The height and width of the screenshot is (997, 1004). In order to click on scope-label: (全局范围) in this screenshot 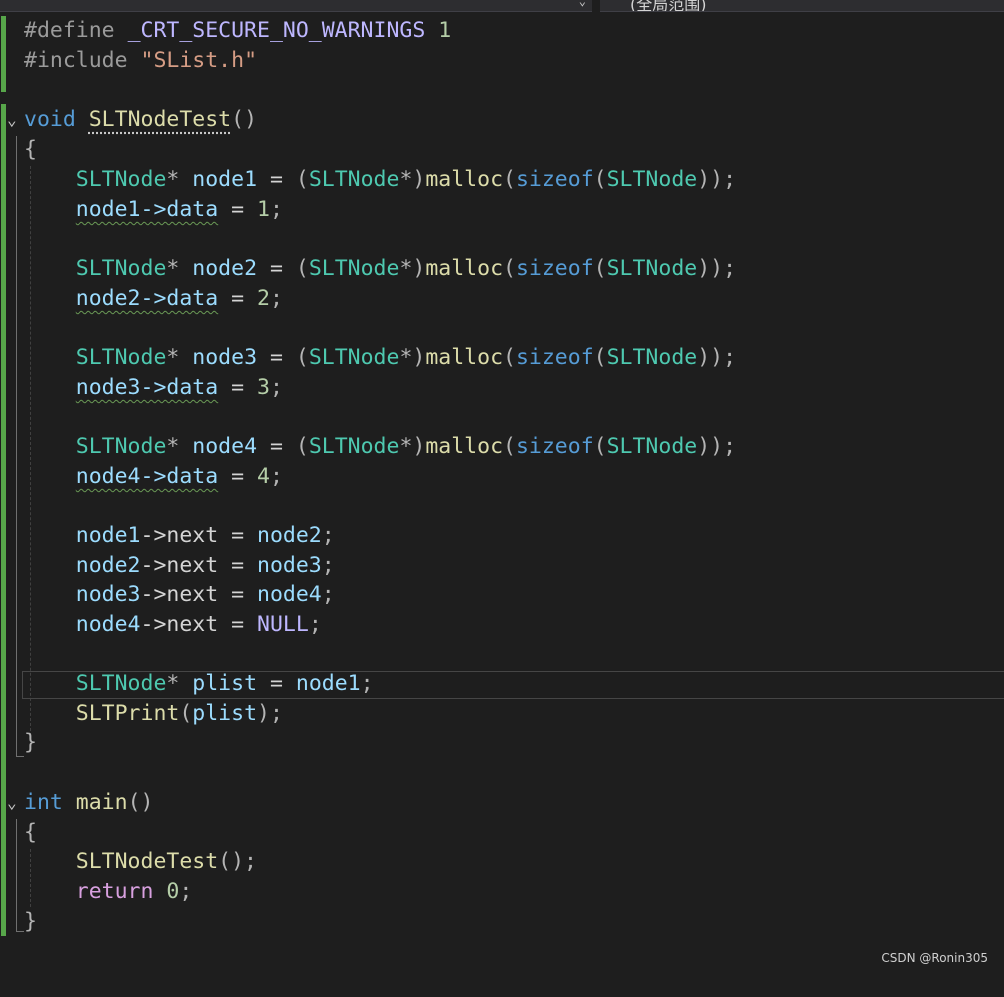, I will do `click(668, 6)`.